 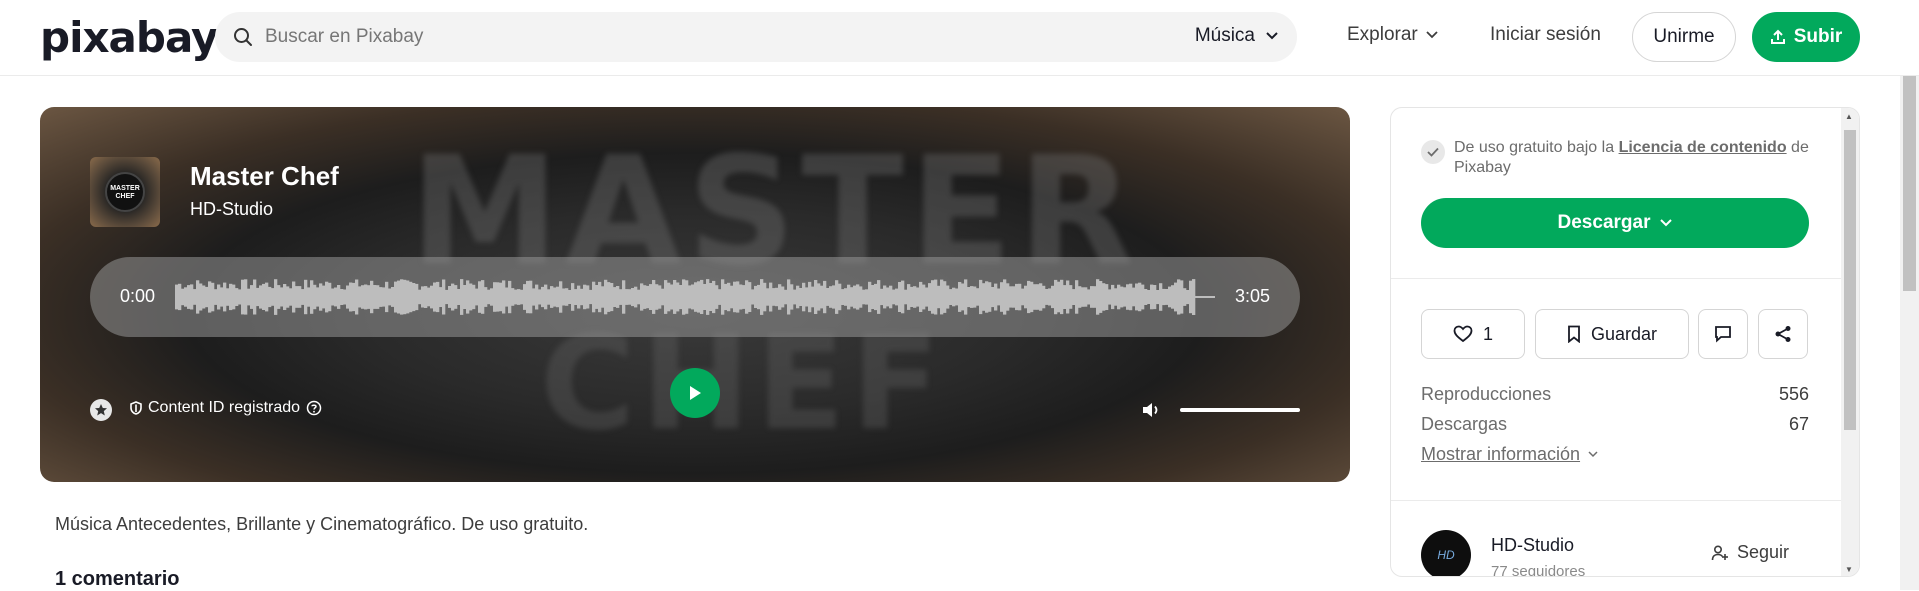 I want to click on time-total: 3:05, so click(x=1252, y=296).